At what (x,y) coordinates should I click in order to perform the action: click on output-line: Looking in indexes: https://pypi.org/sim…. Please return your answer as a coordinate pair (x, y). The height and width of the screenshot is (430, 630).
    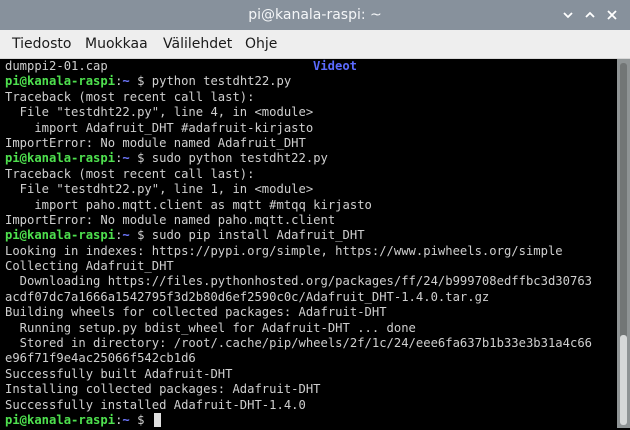
    Looking at the image, I should click on (309, 251).